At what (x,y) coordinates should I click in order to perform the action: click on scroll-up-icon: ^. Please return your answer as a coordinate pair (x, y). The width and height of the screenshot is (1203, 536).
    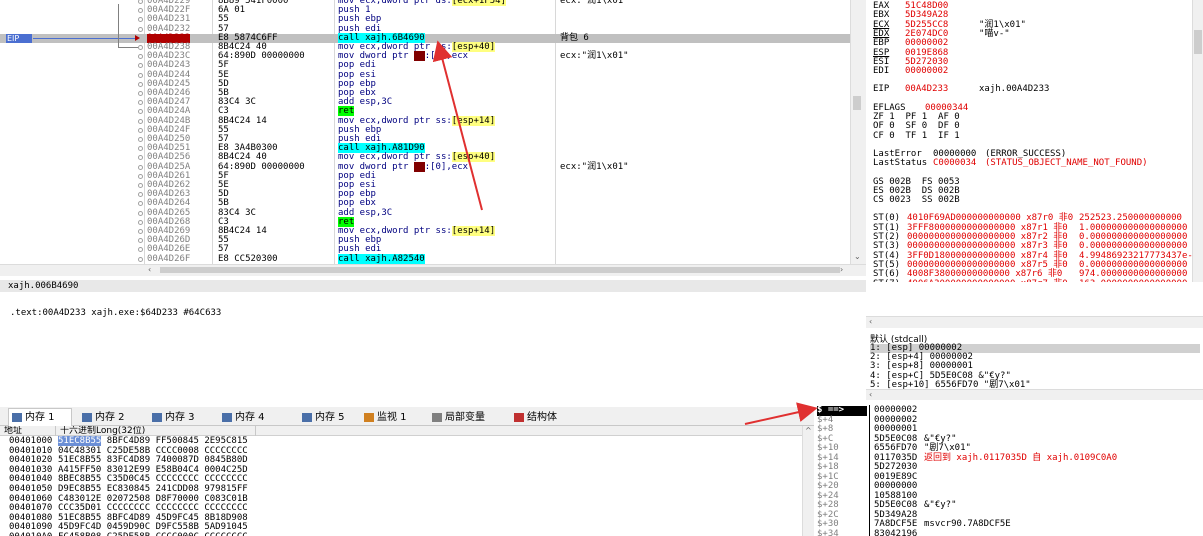
    Looking at the image, I should click on (808, 431).